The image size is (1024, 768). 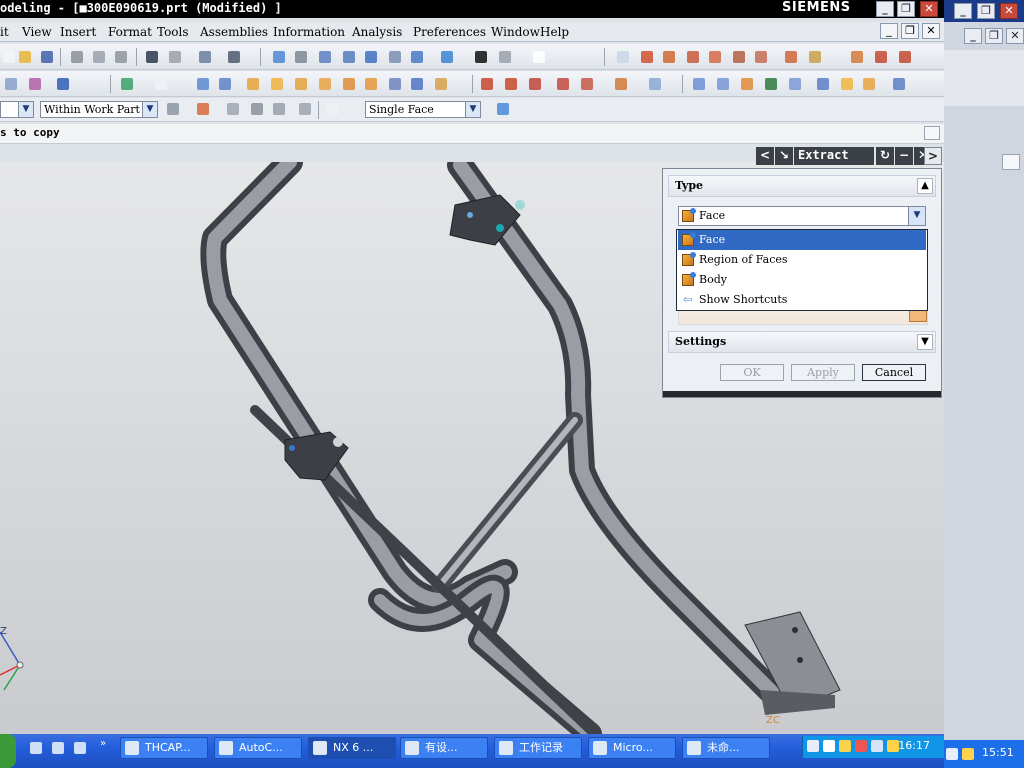 What do you see at coordinates (4, 32) in the screenshot?
I see `menu-edit: it` at bounding box center [4, 32].